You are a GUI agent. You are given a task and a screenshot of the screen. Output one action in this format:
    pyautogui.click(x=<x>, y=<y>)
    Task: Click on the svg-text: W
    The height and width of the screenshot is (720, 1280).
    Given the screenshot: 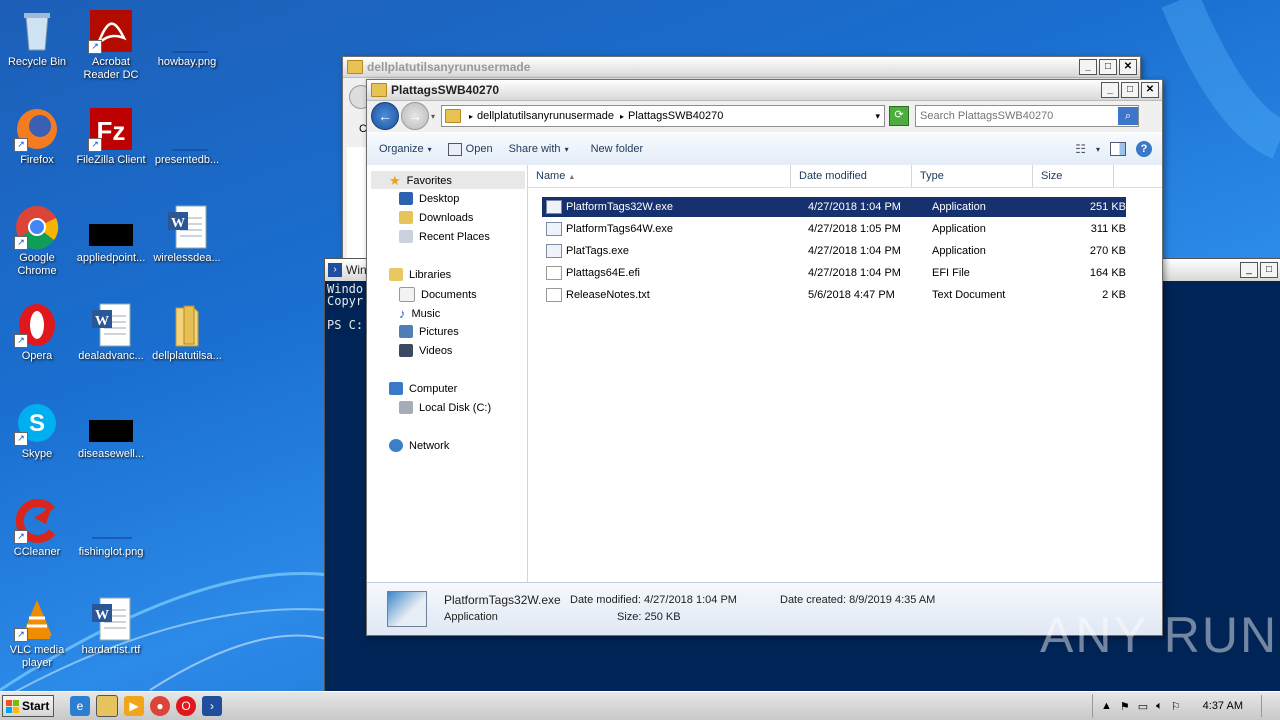 What is the action you would take?
    pyautogui.click(x=102, y=615)
    